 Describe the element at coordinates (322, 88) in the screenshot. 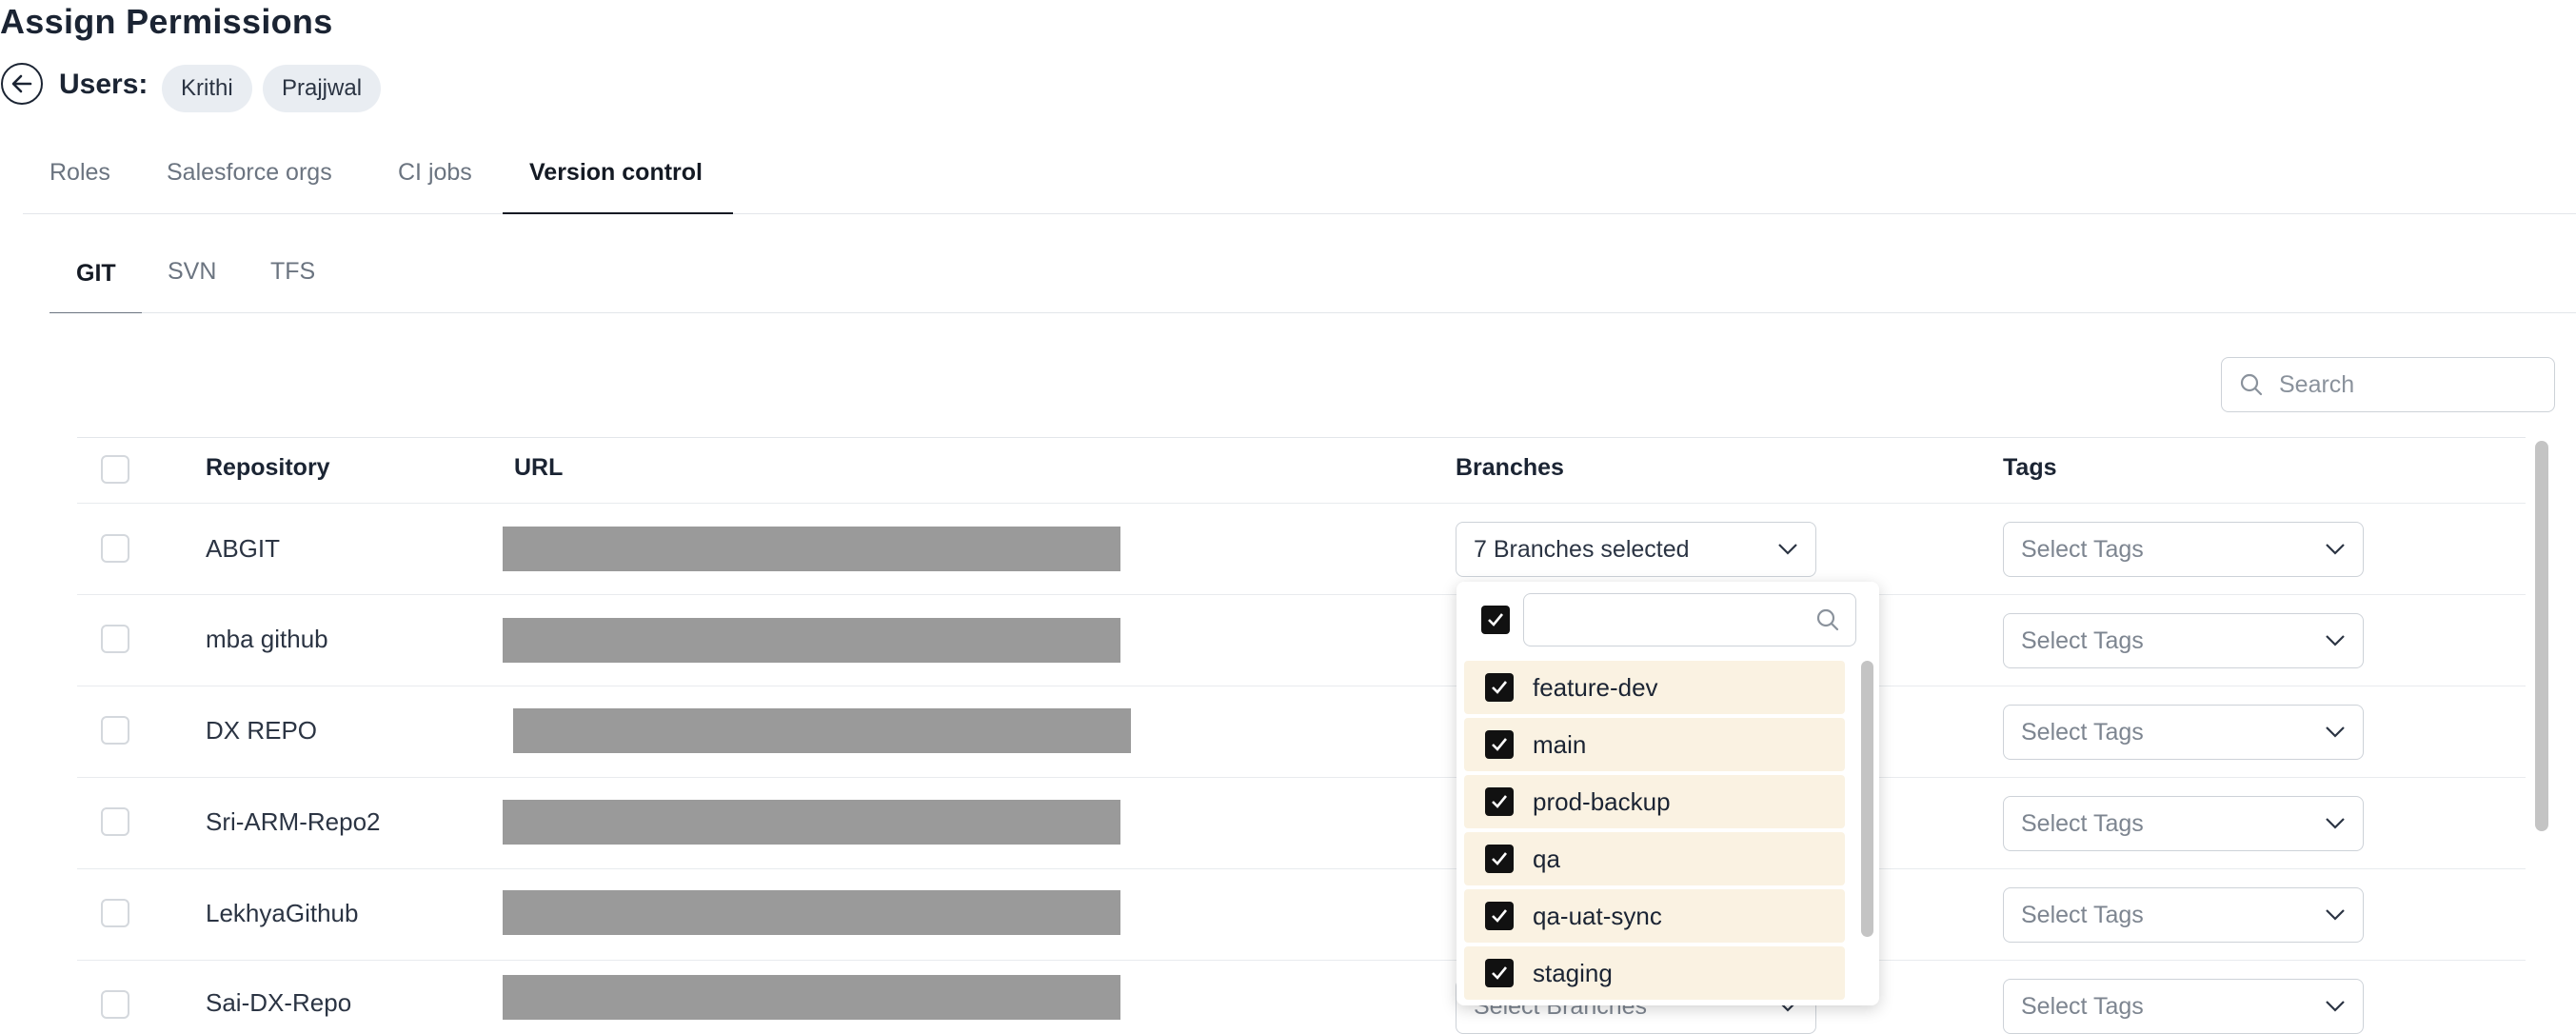

I see `user-chip: Prajjwal` at that location.